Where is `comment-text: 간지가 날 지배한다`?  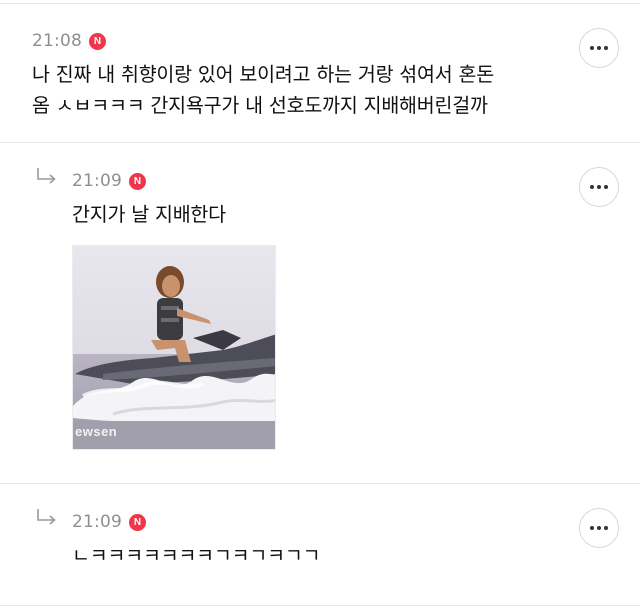 comment-text: 간지가 날 지배한다 is located at coordinates (149, 214).